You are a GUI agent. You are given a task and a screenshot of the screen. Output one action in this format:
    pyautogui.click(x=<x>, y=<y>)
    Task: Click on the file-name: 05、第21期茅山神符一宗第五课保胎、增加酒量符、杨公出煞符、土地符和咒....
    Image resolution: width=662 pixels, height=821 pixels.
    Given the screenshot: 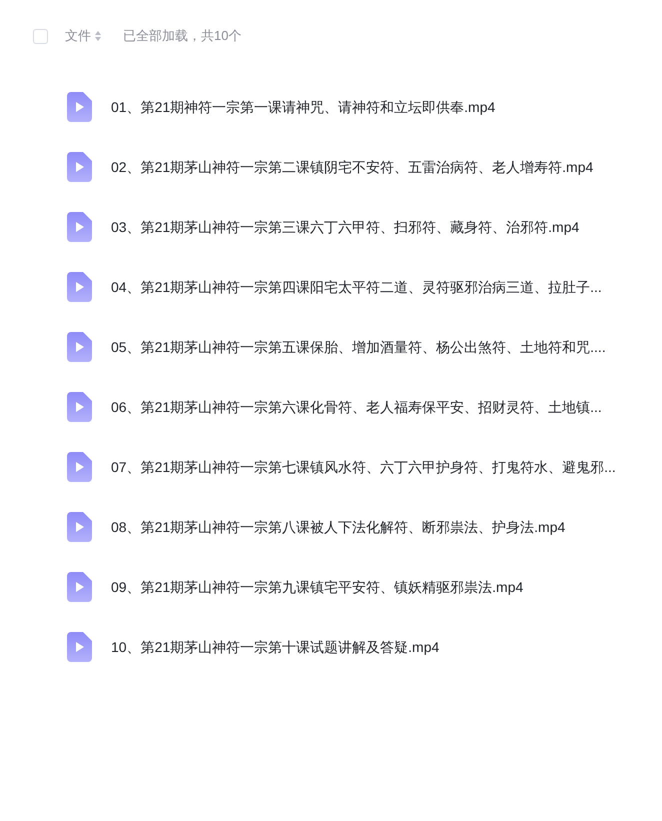 What is the action you would take?
    pyautogui.click(x=358, y=347)
    